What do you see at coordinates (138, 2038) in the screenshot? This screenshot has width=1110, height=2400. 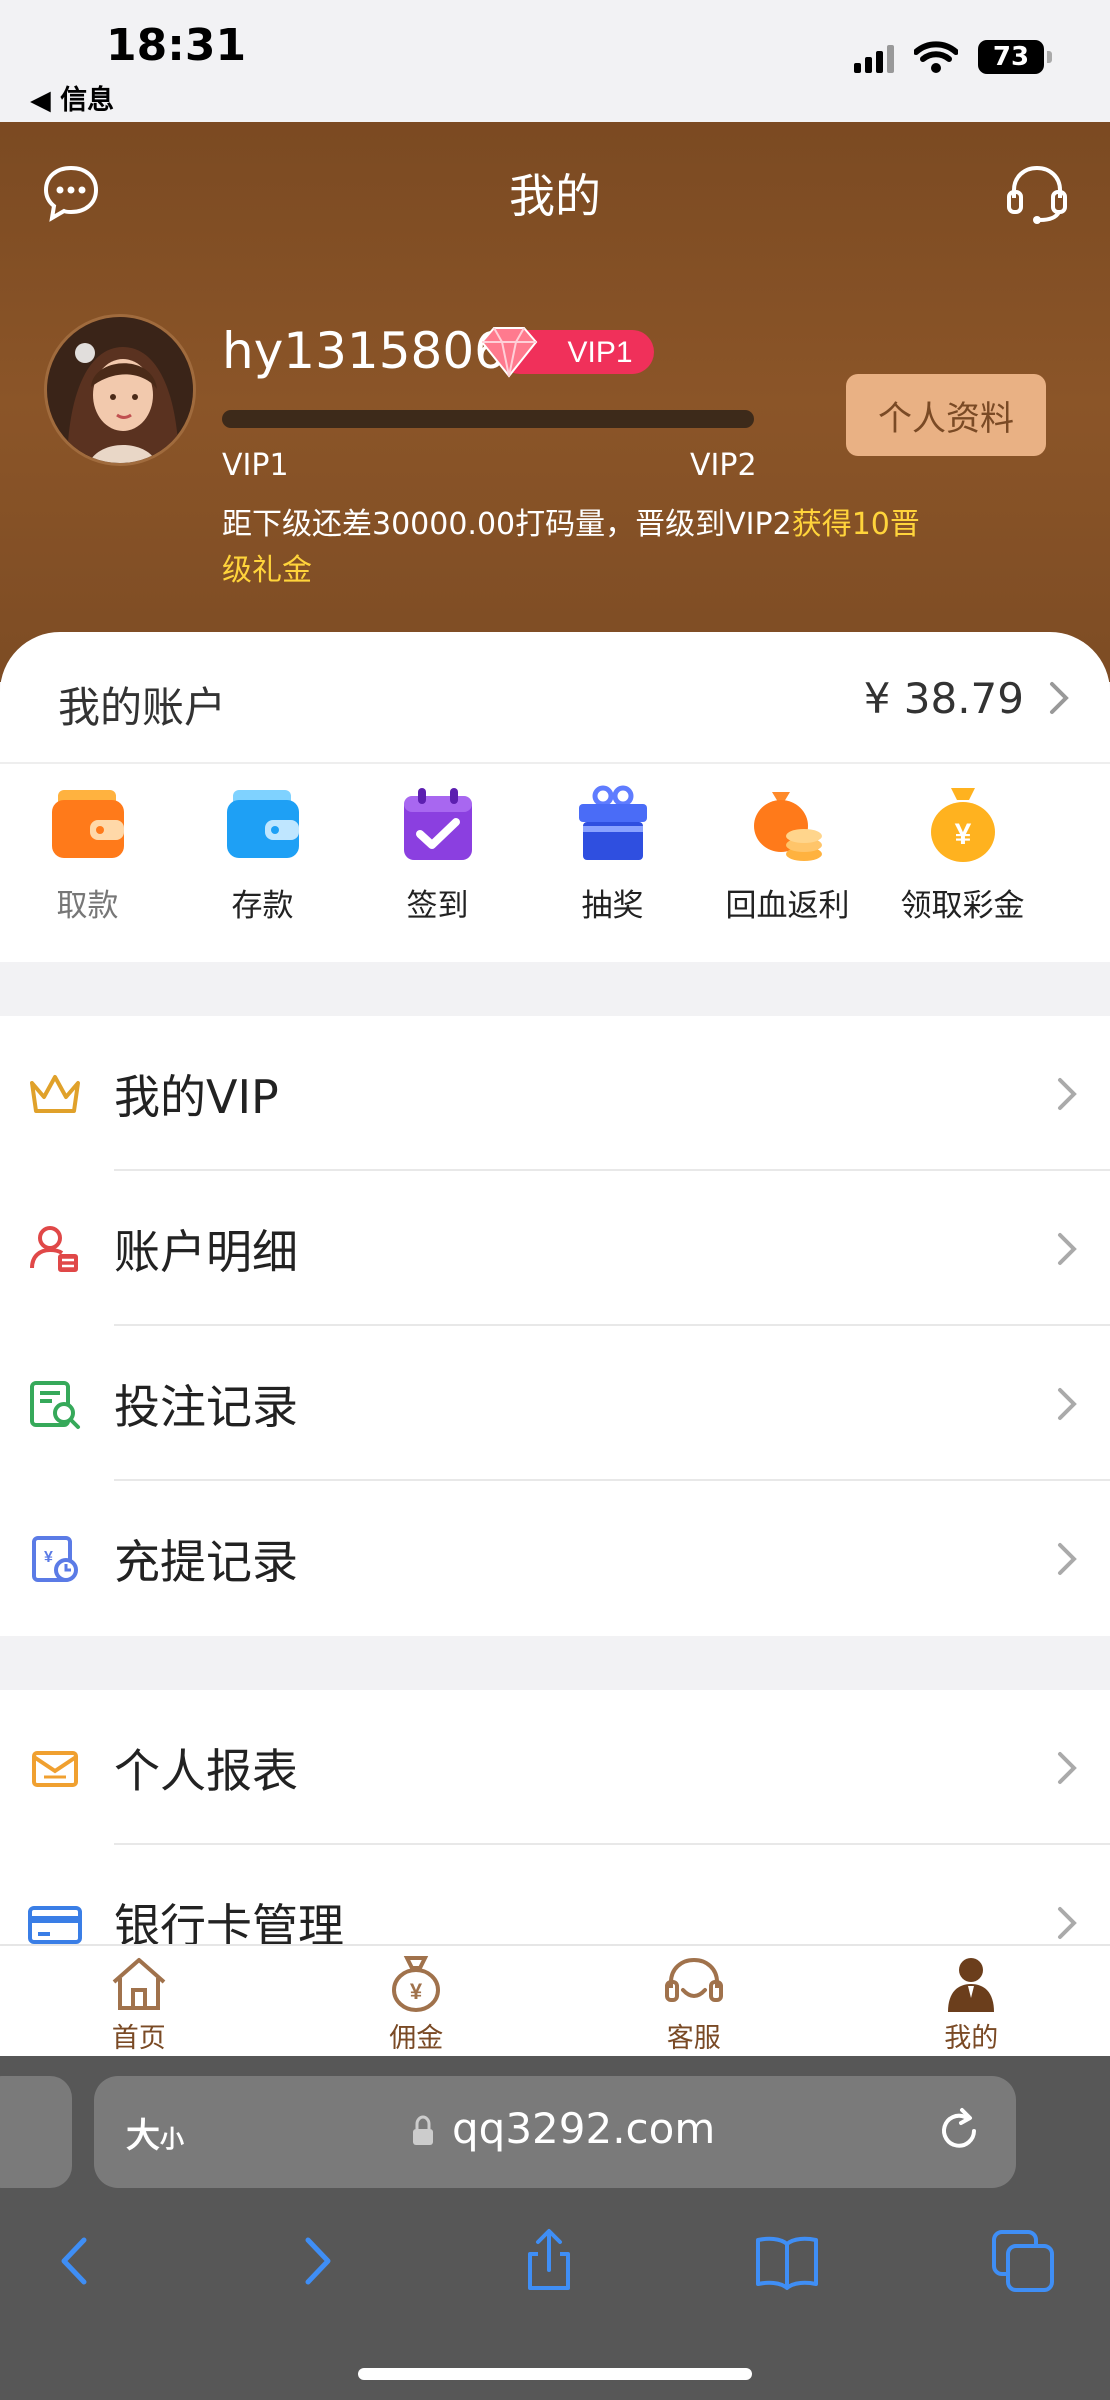 I see `tab-label: 首页` at bounding box center [138, 2038].